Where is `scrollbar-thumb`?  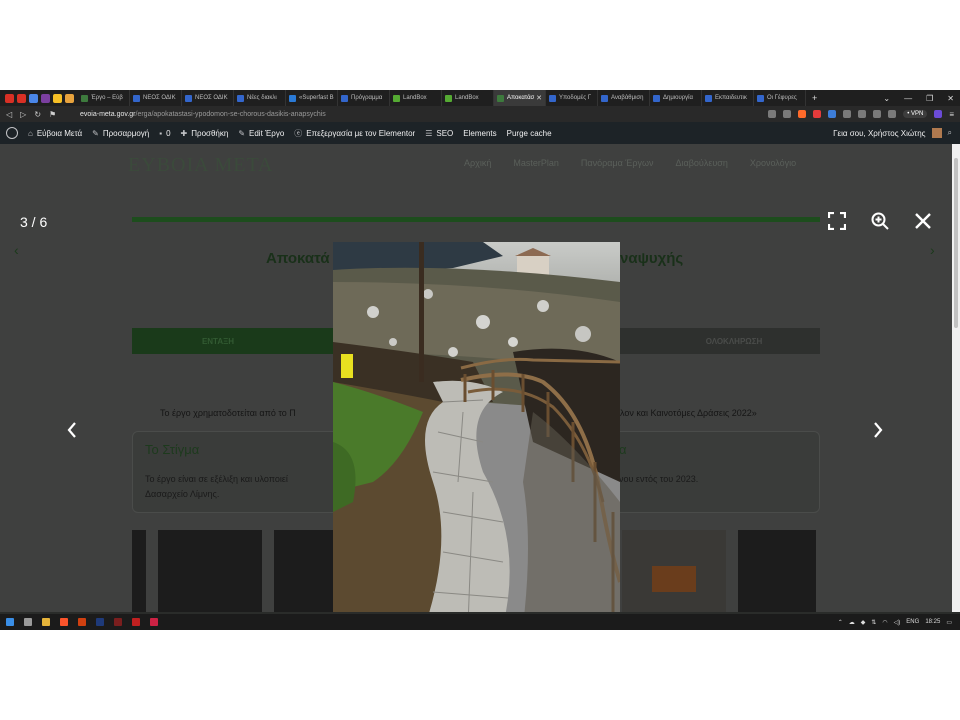
scrollbar-thumb is located at coordinates (956, 243).